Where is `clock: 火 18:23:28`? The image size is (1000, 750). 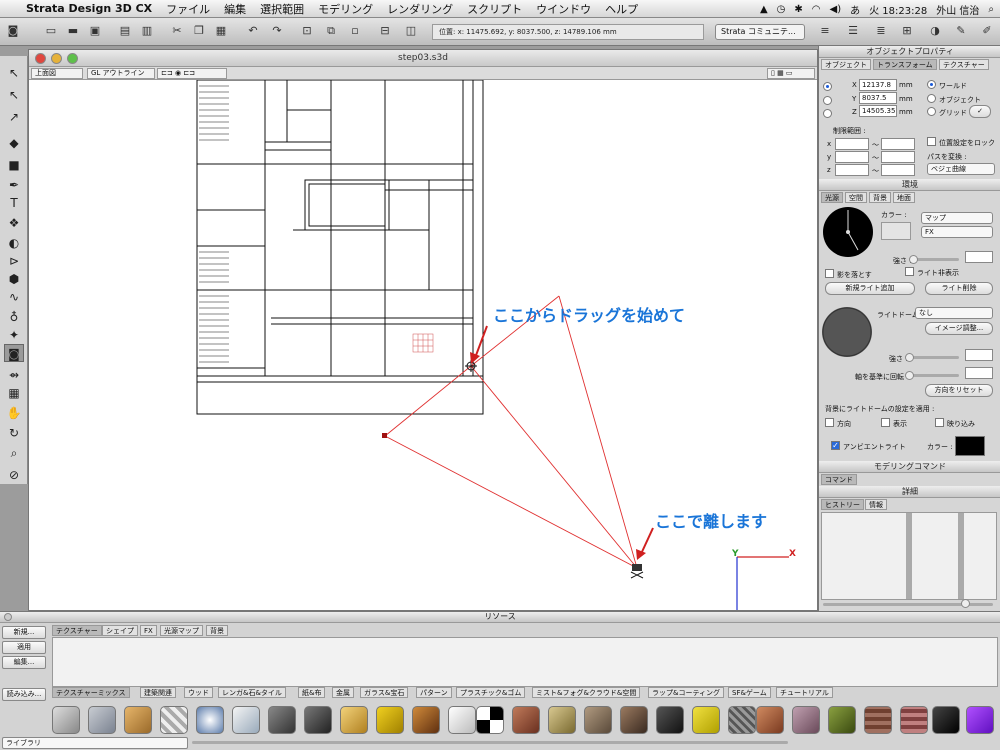 clock: 火 18:23:28 is located at coordinates (898, 9).